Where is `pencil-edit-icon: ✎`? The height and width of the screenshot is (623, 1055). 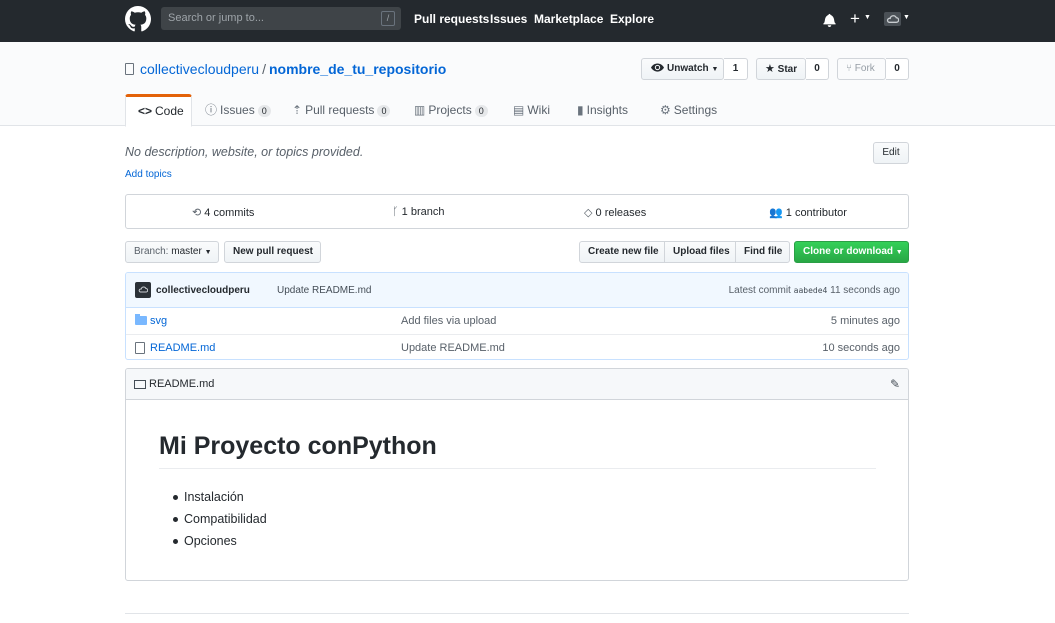 pencil-edit-icon: ✎ is located at coordinates (895, 384).